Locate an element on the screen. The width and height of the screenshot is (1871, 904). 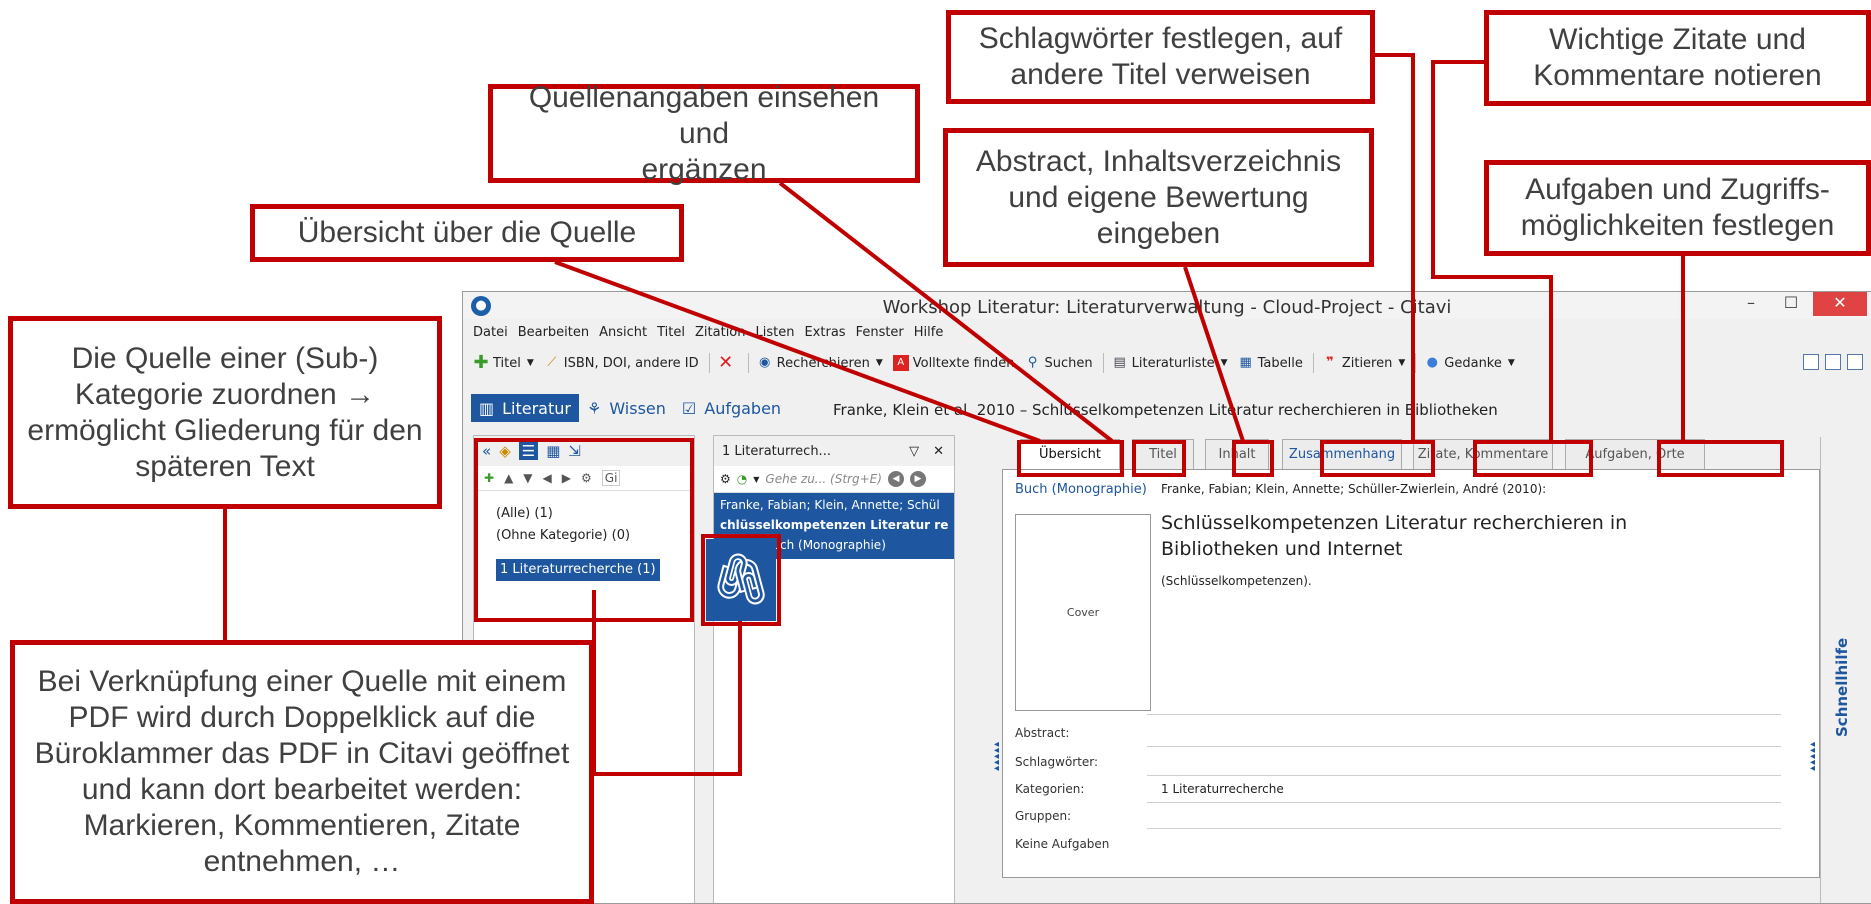
menu-extras: Extras is located at coordinates (824, 335).